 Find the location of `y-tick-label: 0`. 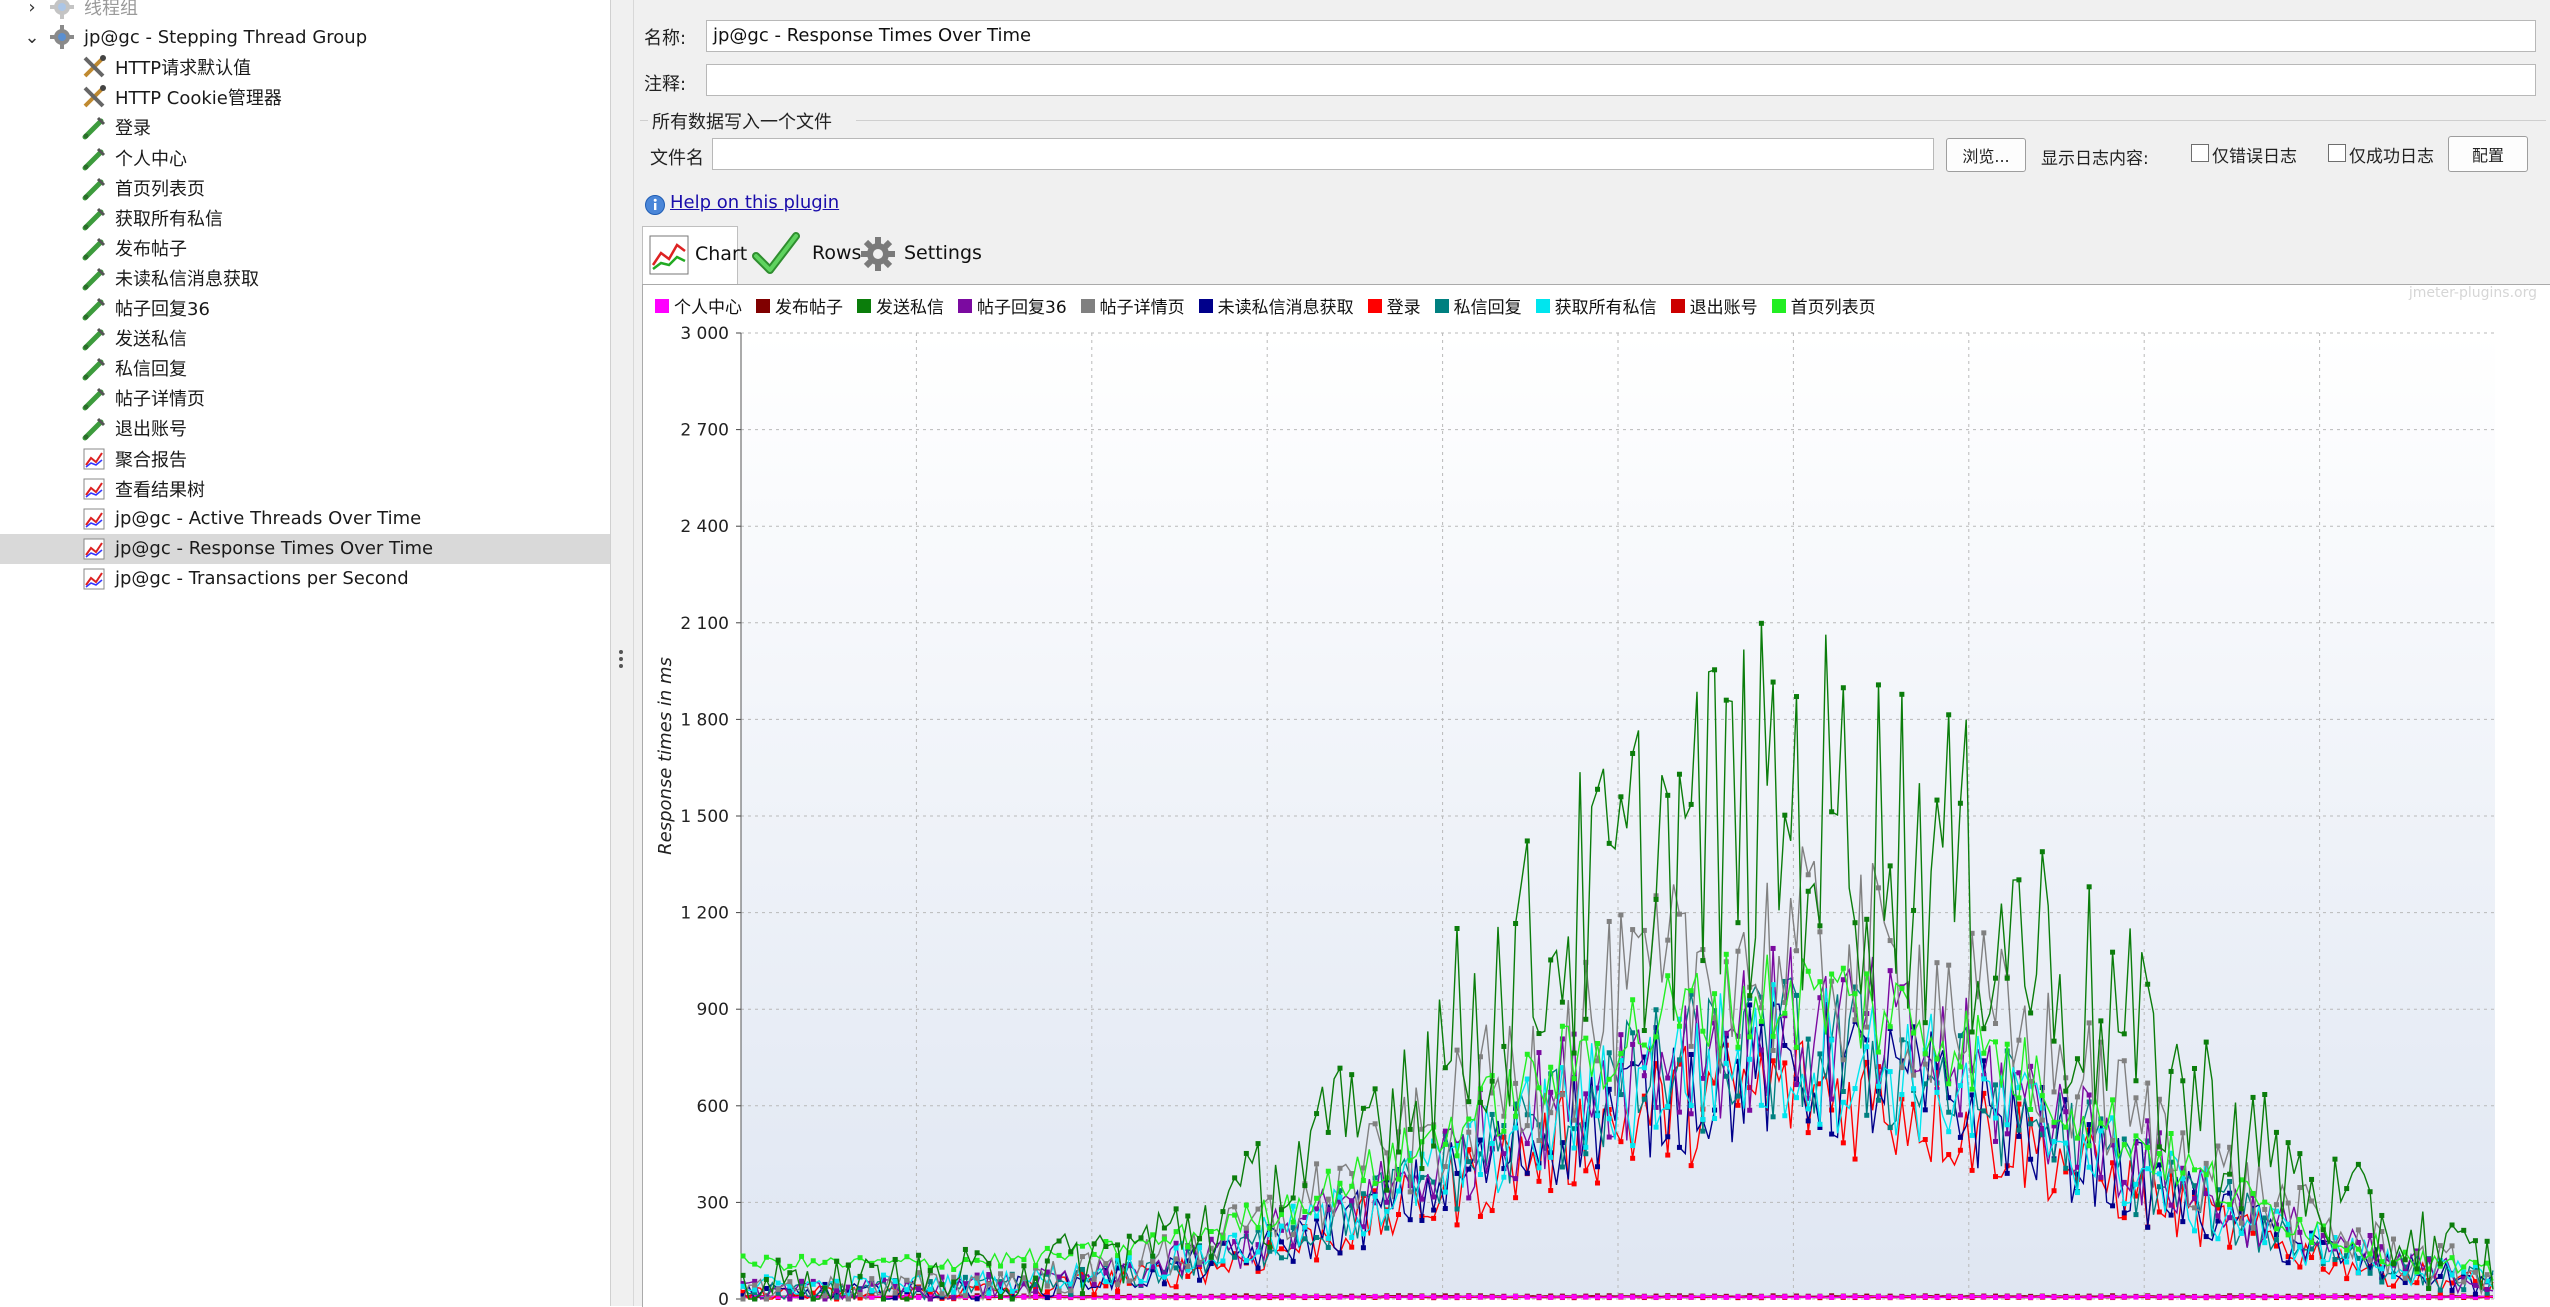

y-tick-label: 0 is located at coordinates (723, 1298).